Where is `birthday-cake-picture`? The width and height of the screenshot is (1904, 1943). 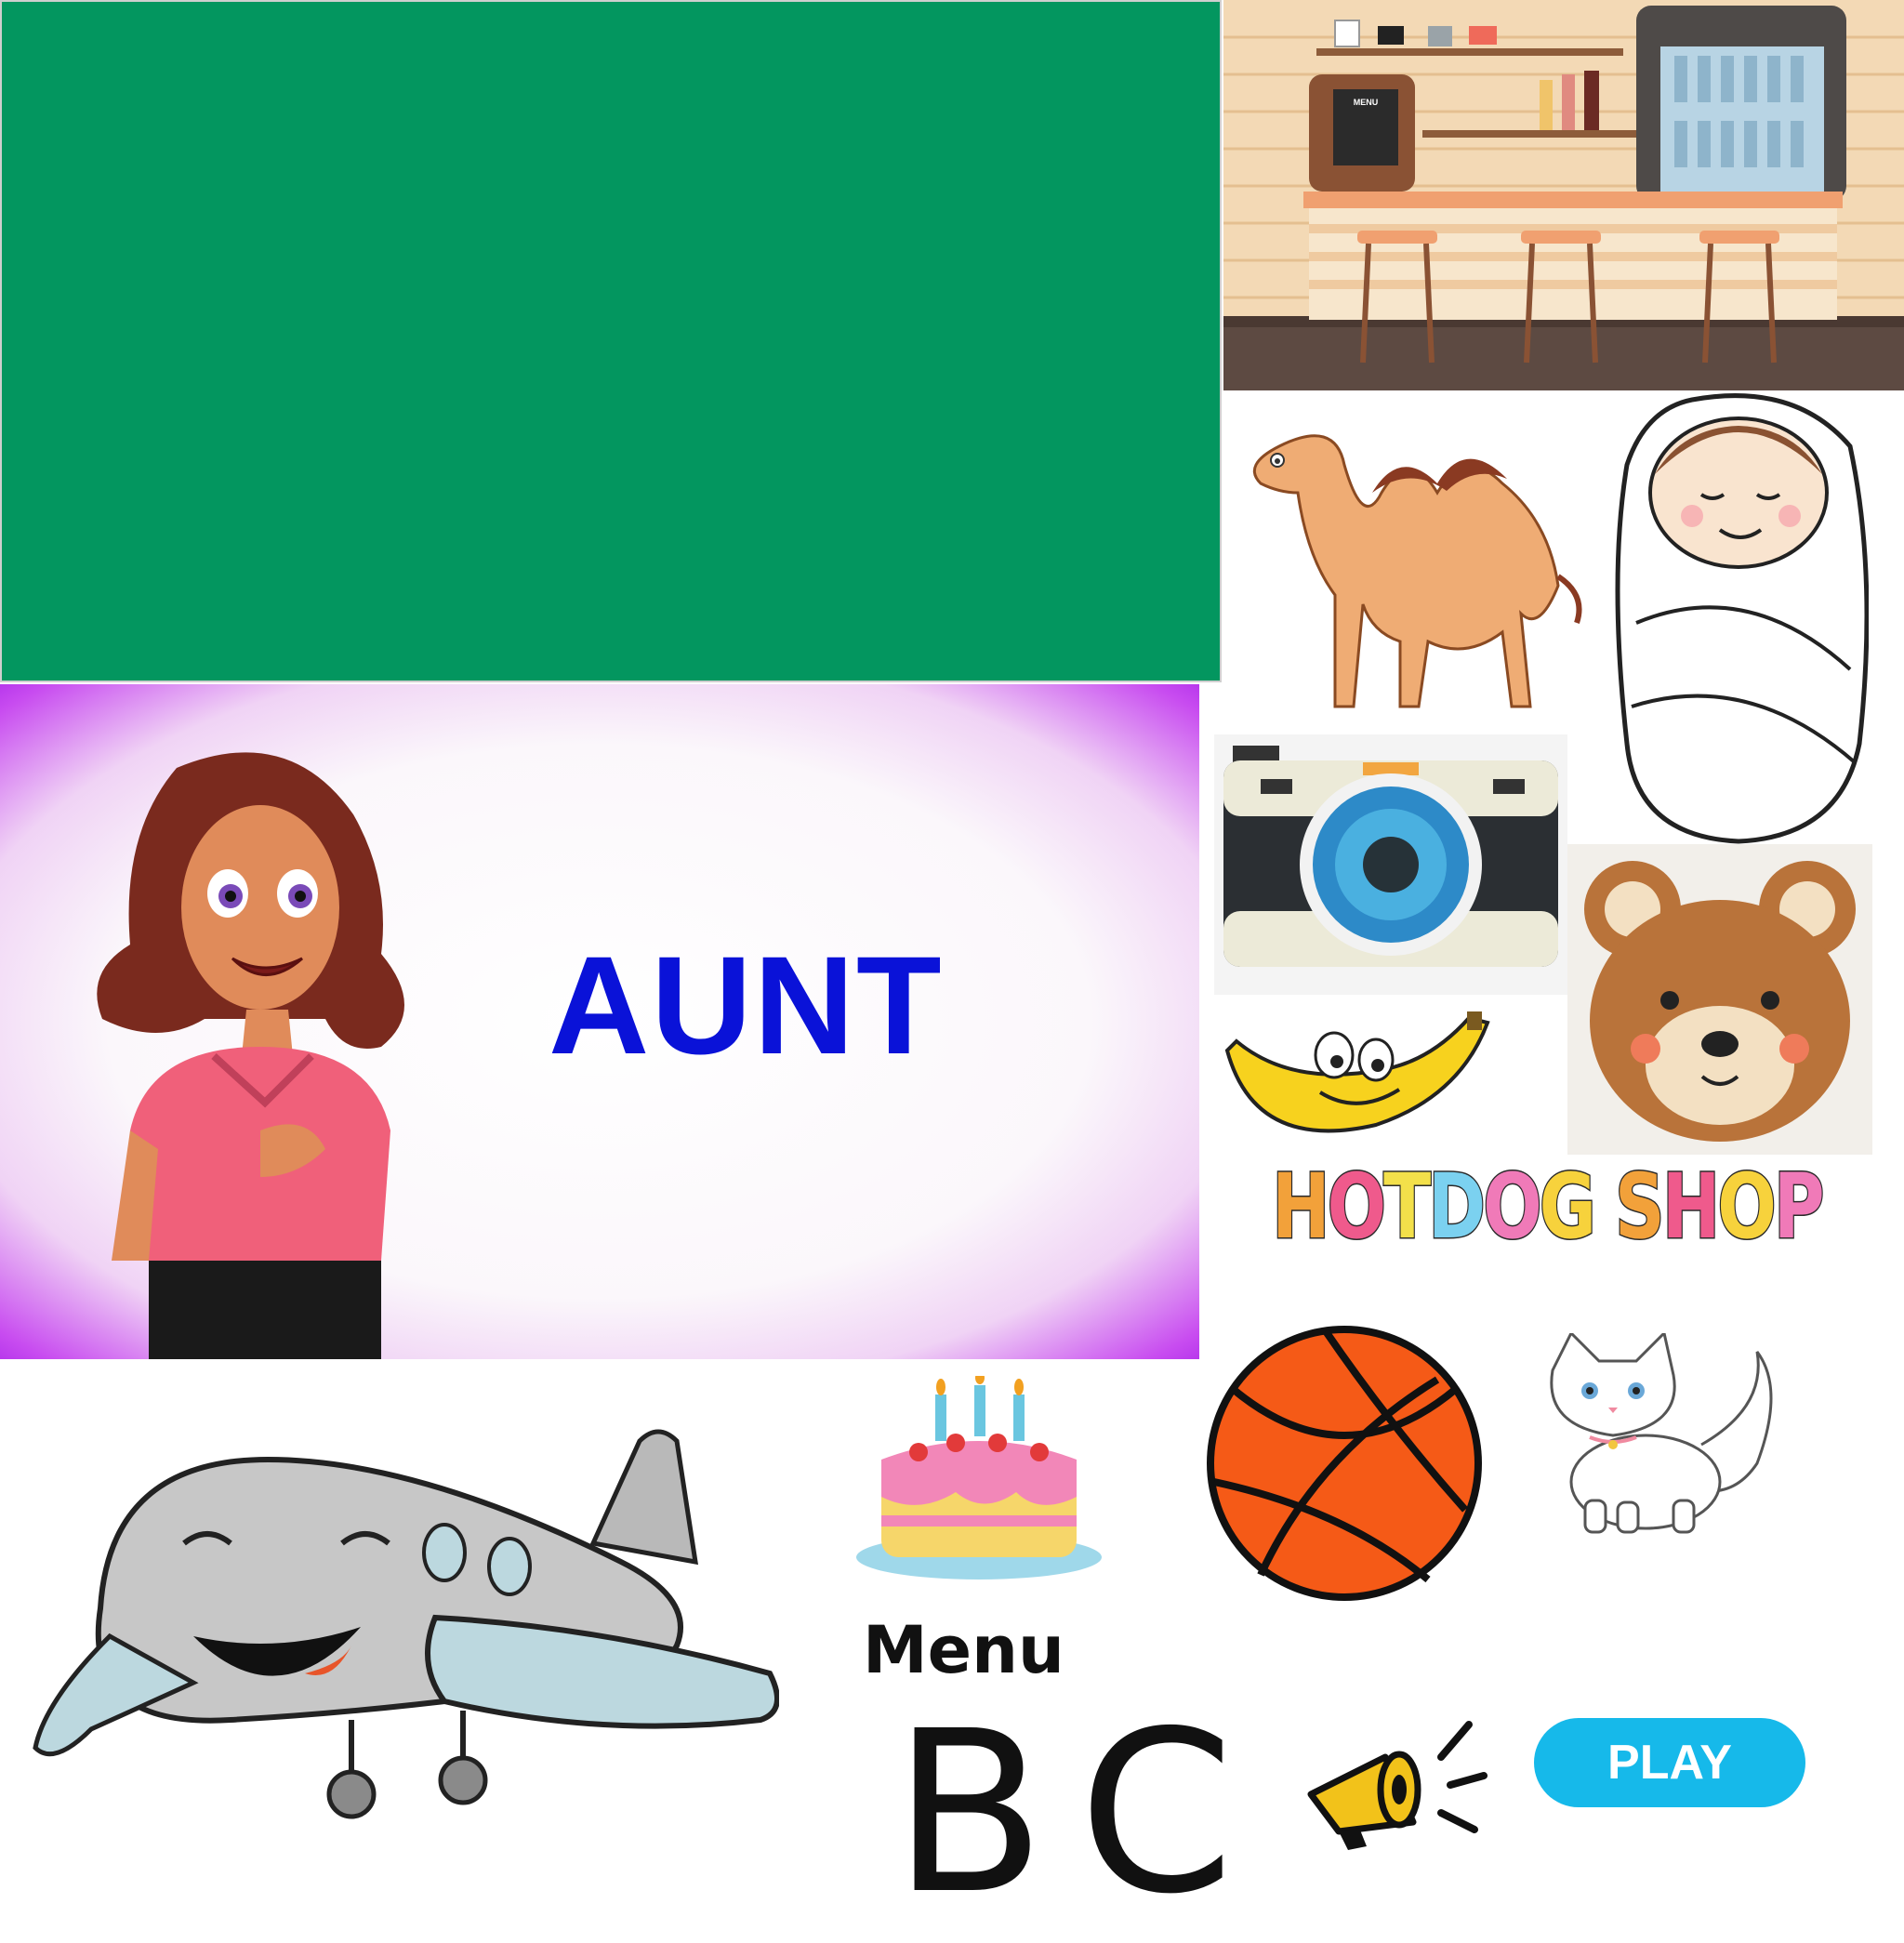 birthday-cake-picture is located at coordinates (978, 1478).